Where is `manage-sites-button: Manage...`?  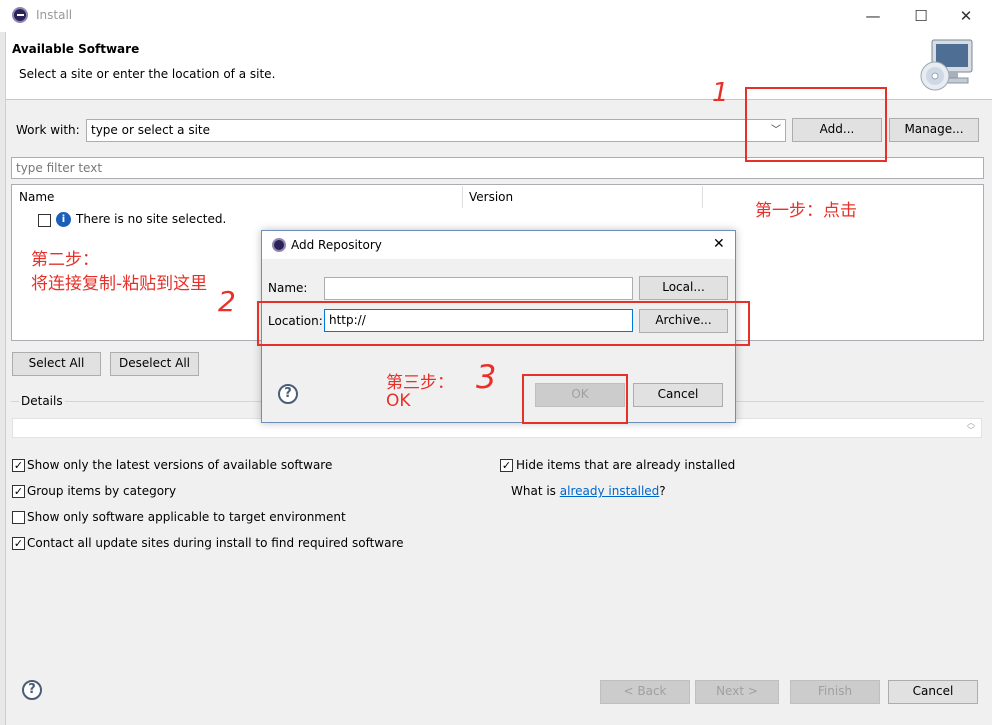
manage-sites-button: Manage... is located at coordinates (934, 130).